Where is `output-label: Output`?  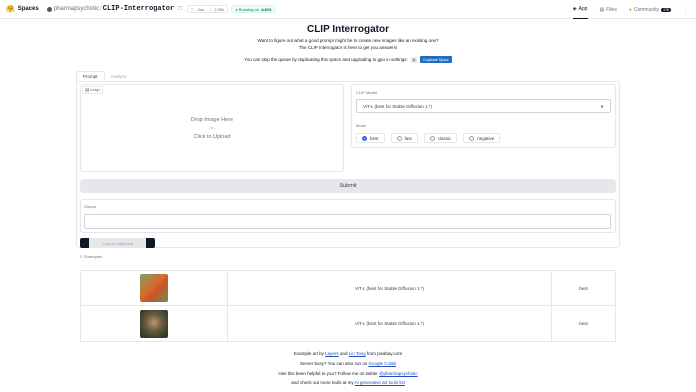
output-label: Output is located at coordinates (90, 206).